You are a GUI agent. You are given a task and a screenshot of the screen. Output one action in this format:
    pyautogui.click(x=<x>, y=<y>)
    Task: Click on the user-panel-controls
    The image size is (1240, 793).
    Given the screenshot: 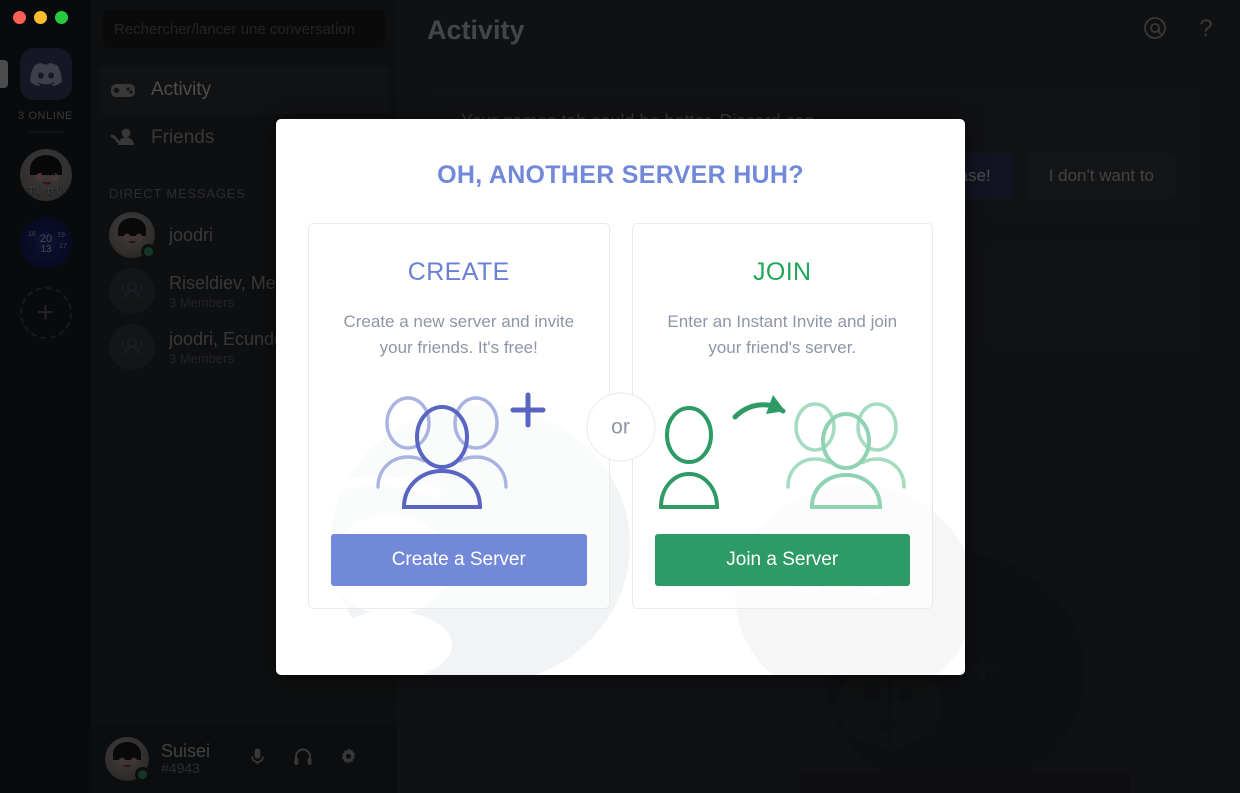 What is the action you would take?
    pyautogui.click(x=303, y=759)
    